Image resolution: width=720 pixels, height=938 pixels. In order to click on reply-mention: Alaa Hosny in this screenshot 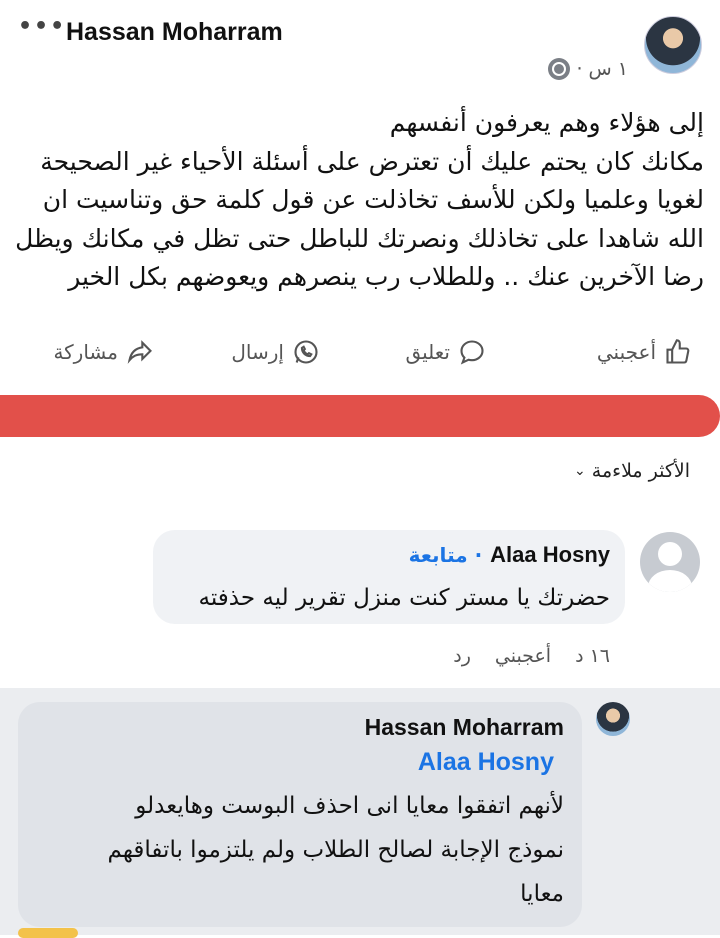, I will do `click(486, 762)`.